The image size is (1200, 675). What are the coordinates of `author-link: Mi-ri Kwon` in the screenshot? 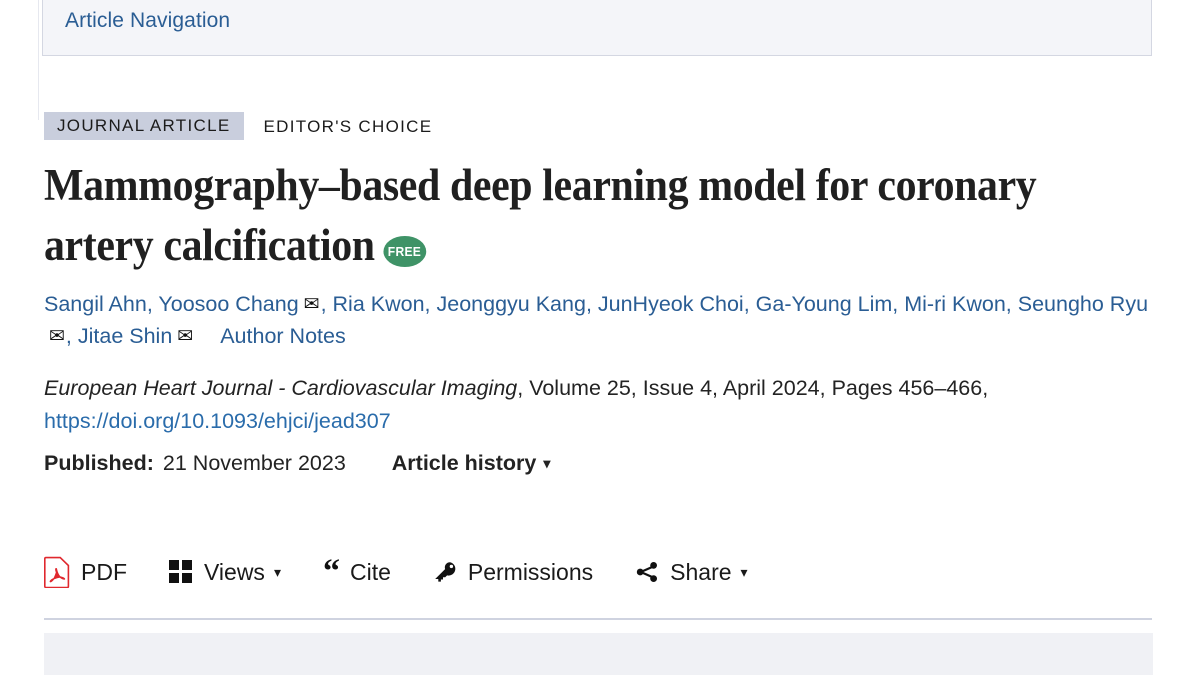 It's located at (955, 304).